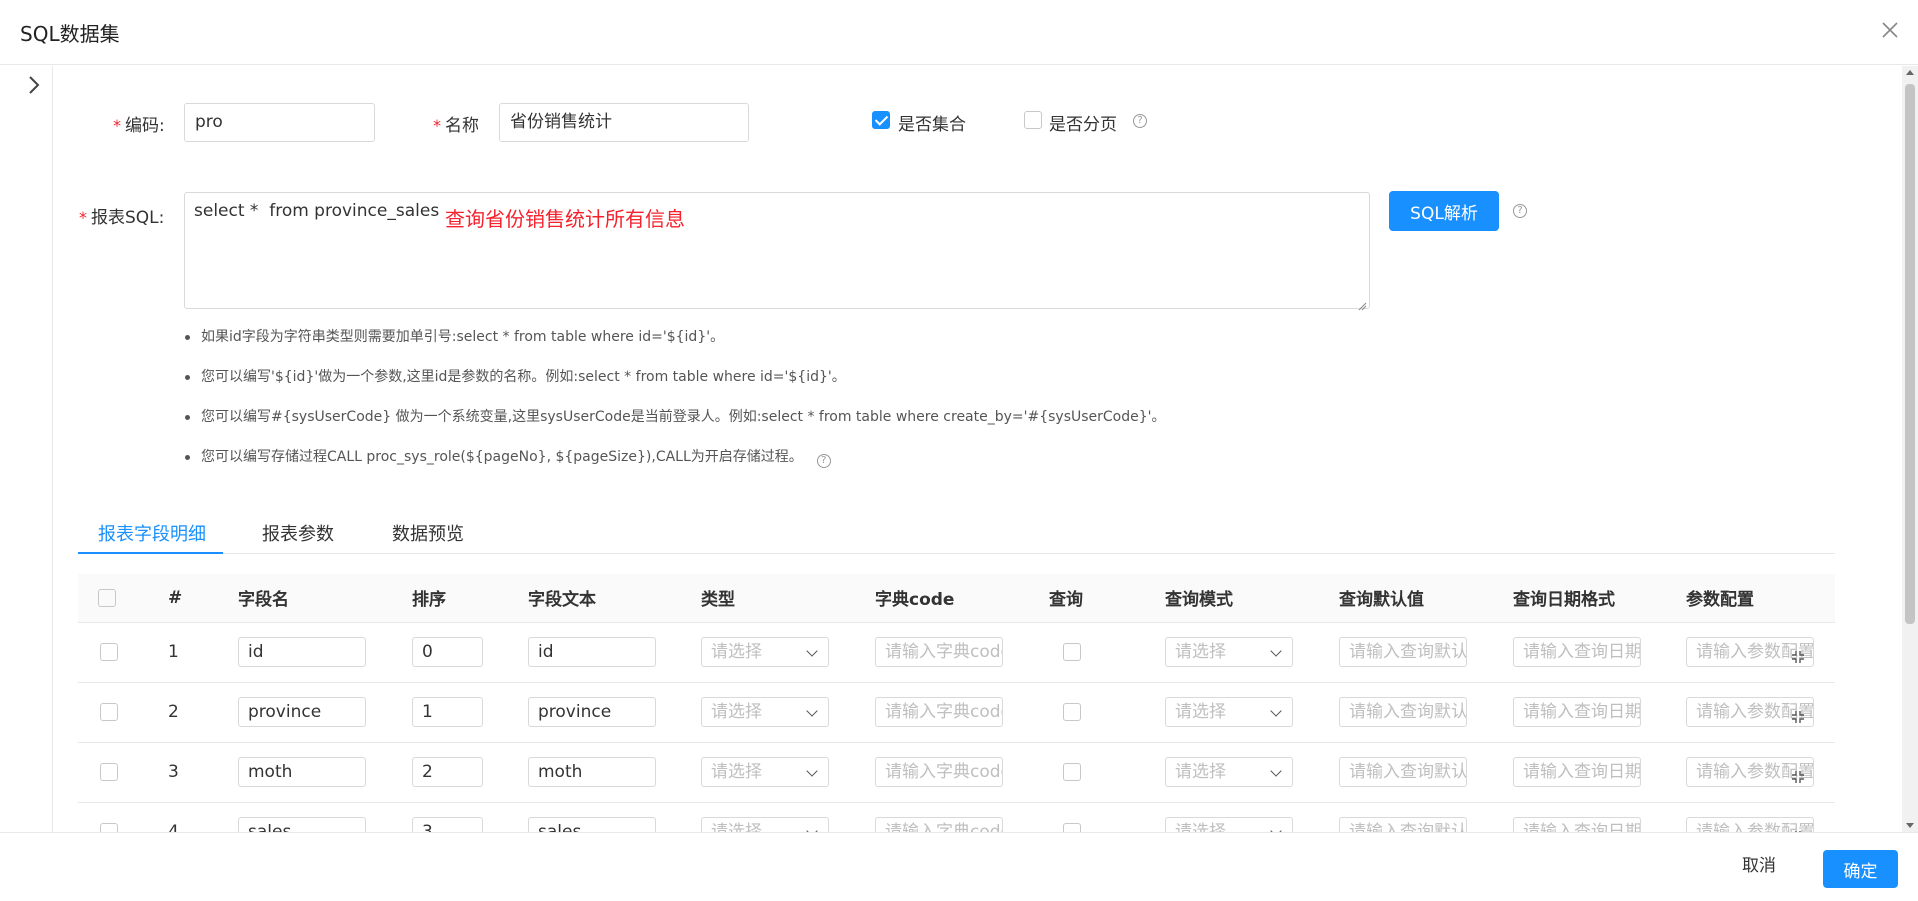 The image size is (1918, 901). I want to click on row-index: 2, so click(195, 712).